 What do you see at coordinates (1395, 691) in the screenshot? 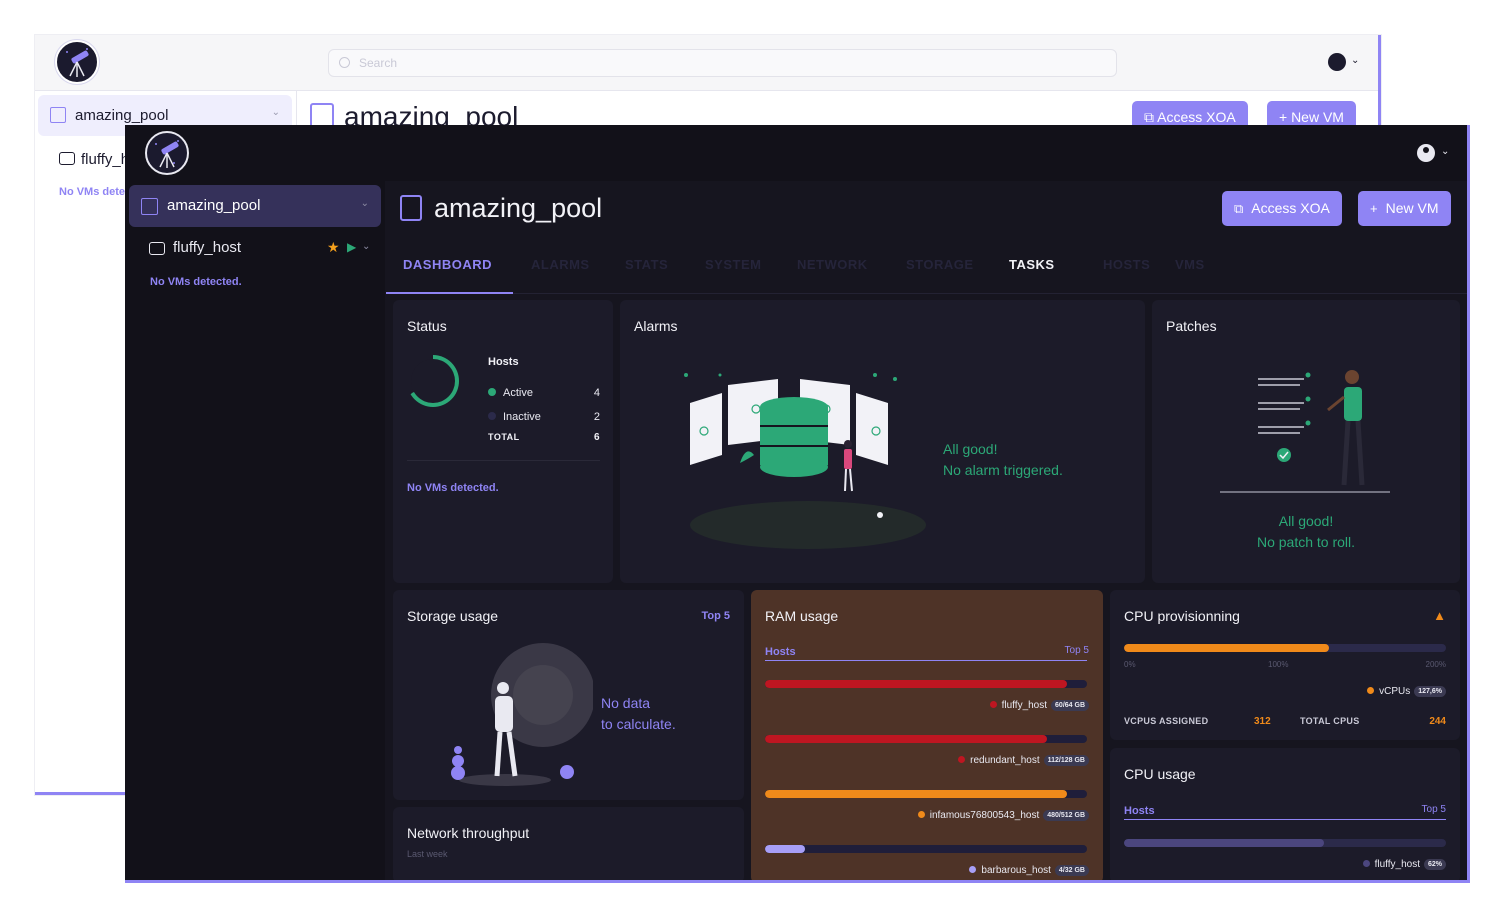
I see `legend-label: vCPUs` at bounding box center [1395, 691].